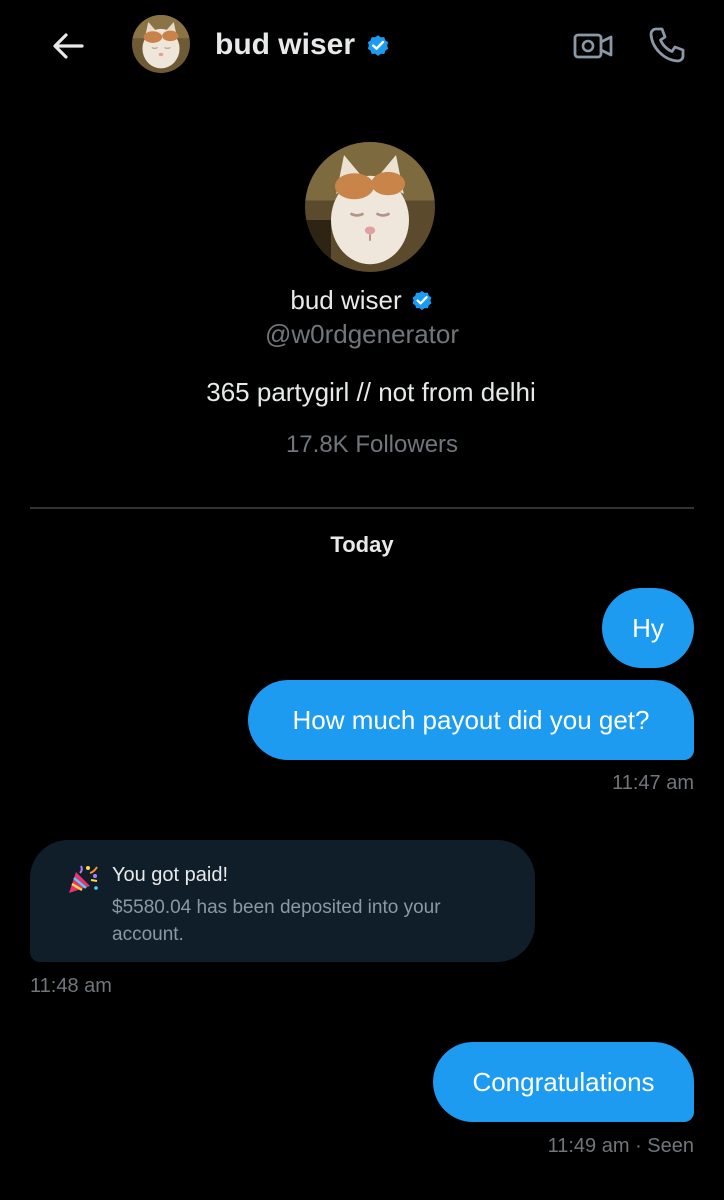 This screenshot has width=724, height=1200. I want to click on phone-call-button, so click(667, 45).